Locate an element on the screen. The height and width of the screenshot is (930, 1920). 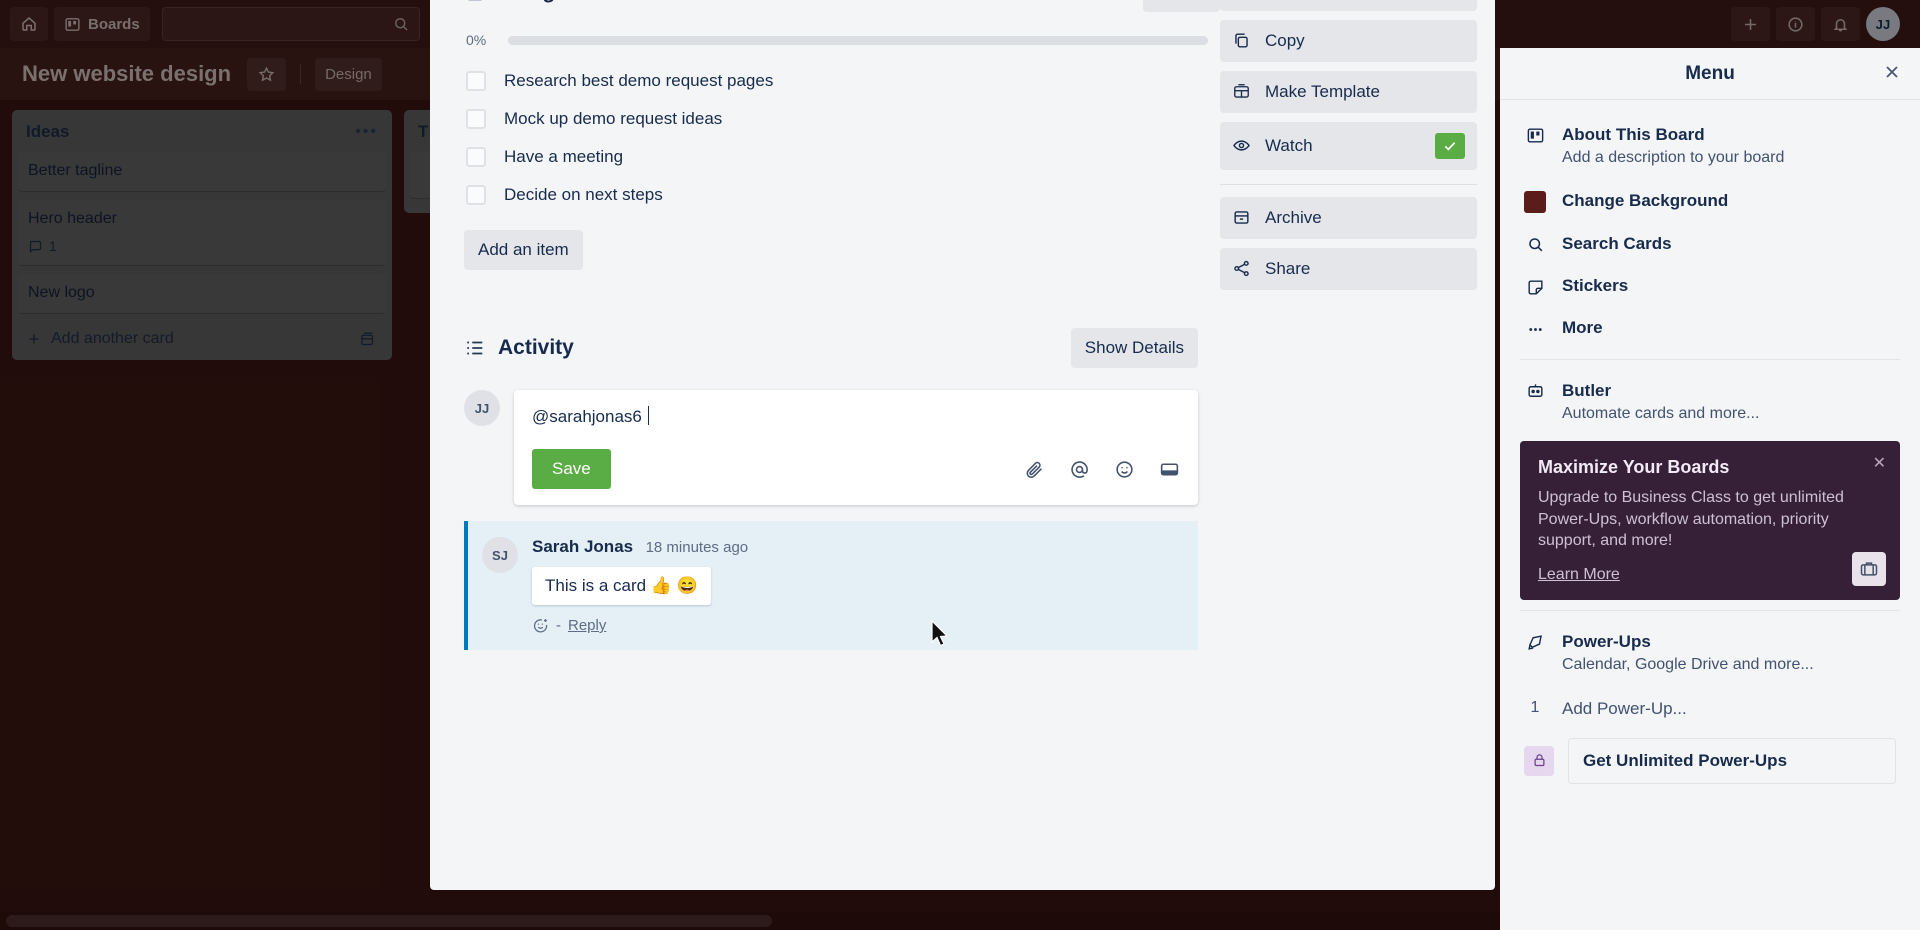
progress-bar is located at coordinates (858, 40).